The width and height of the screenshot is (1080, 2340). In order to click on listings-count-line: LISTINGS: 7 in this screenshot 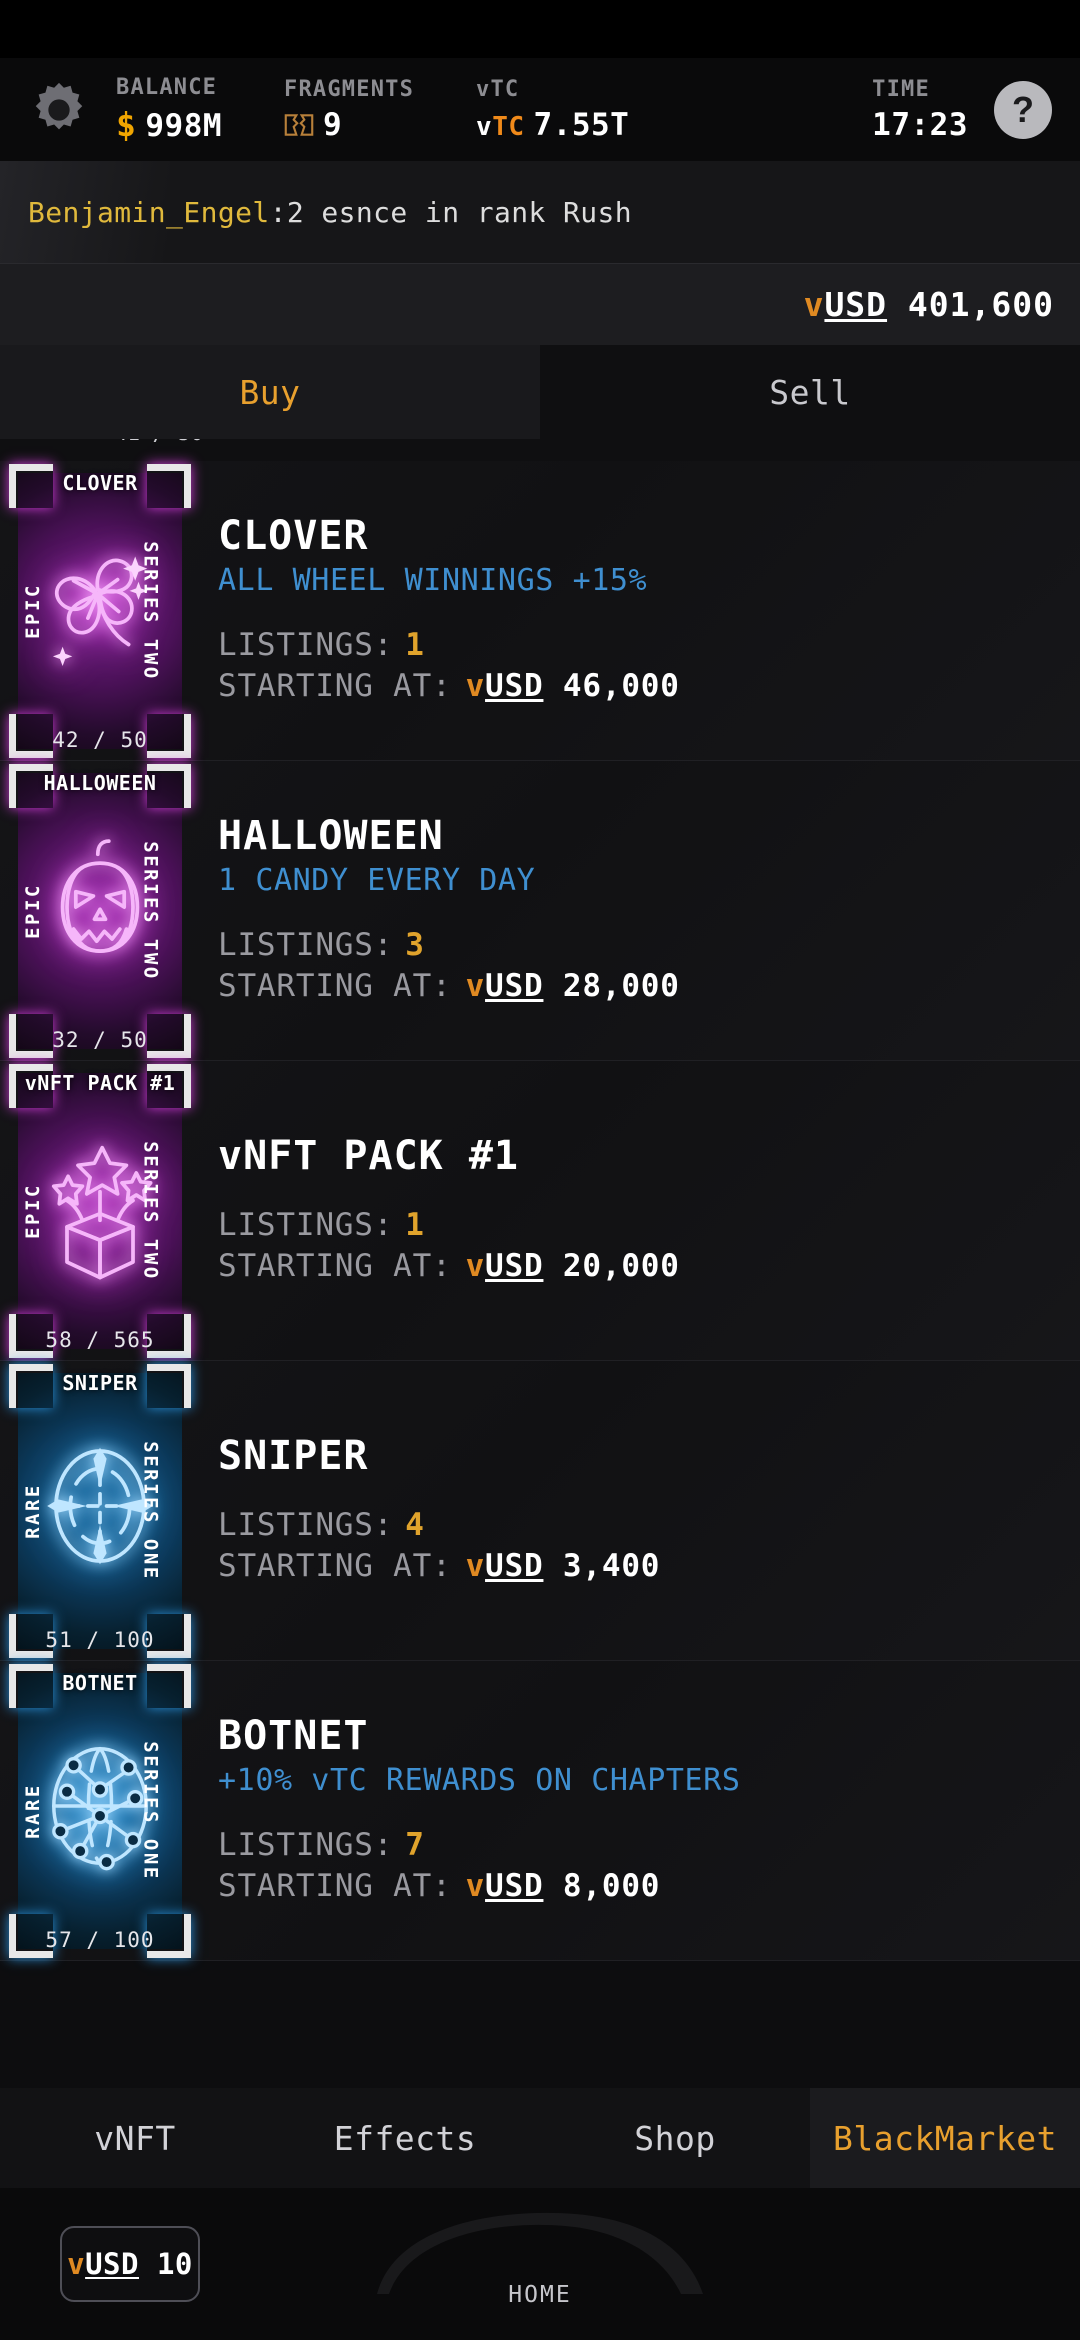, I will do `click(639, 1845)`.